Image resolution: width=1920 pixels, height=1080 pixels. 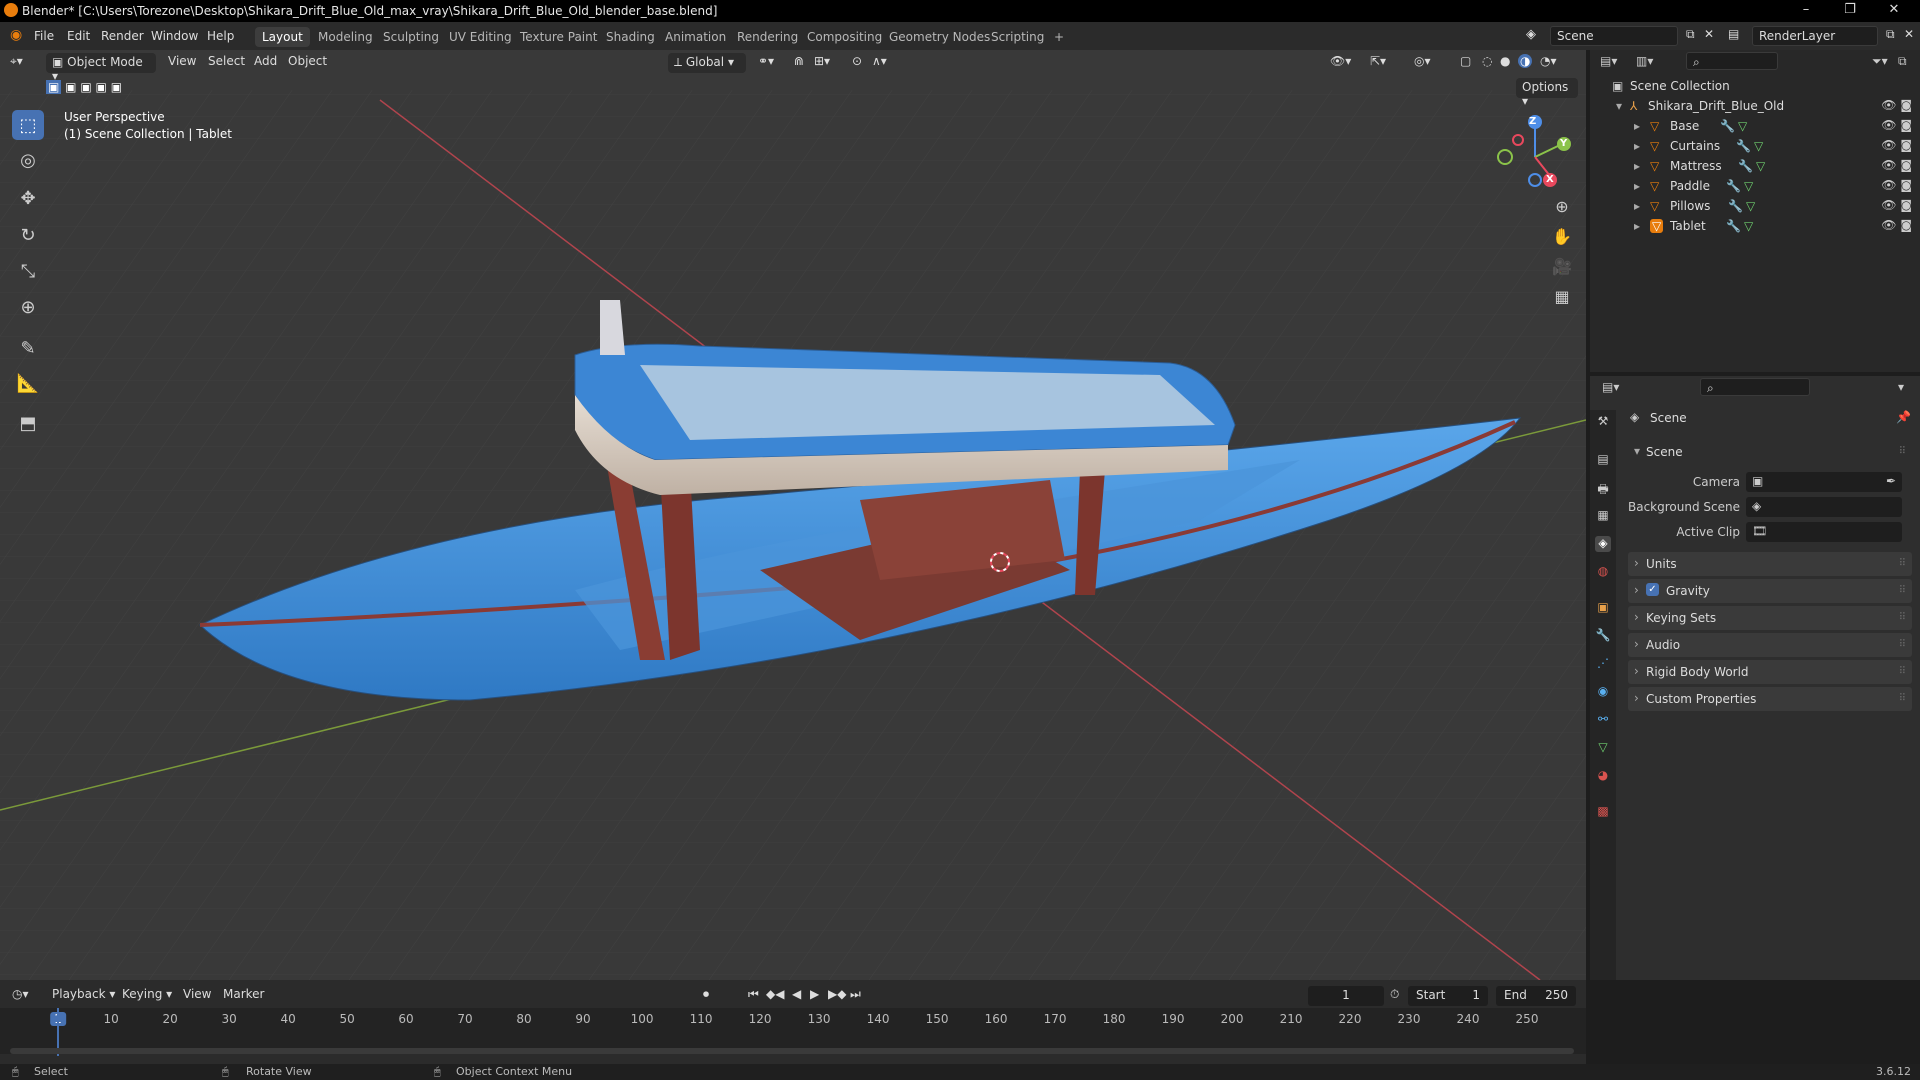 What do you see at coordinates (28, 348) in the screenshot?
I see `annotate-tool-icon: ✎` at bounding box center [28, 348].